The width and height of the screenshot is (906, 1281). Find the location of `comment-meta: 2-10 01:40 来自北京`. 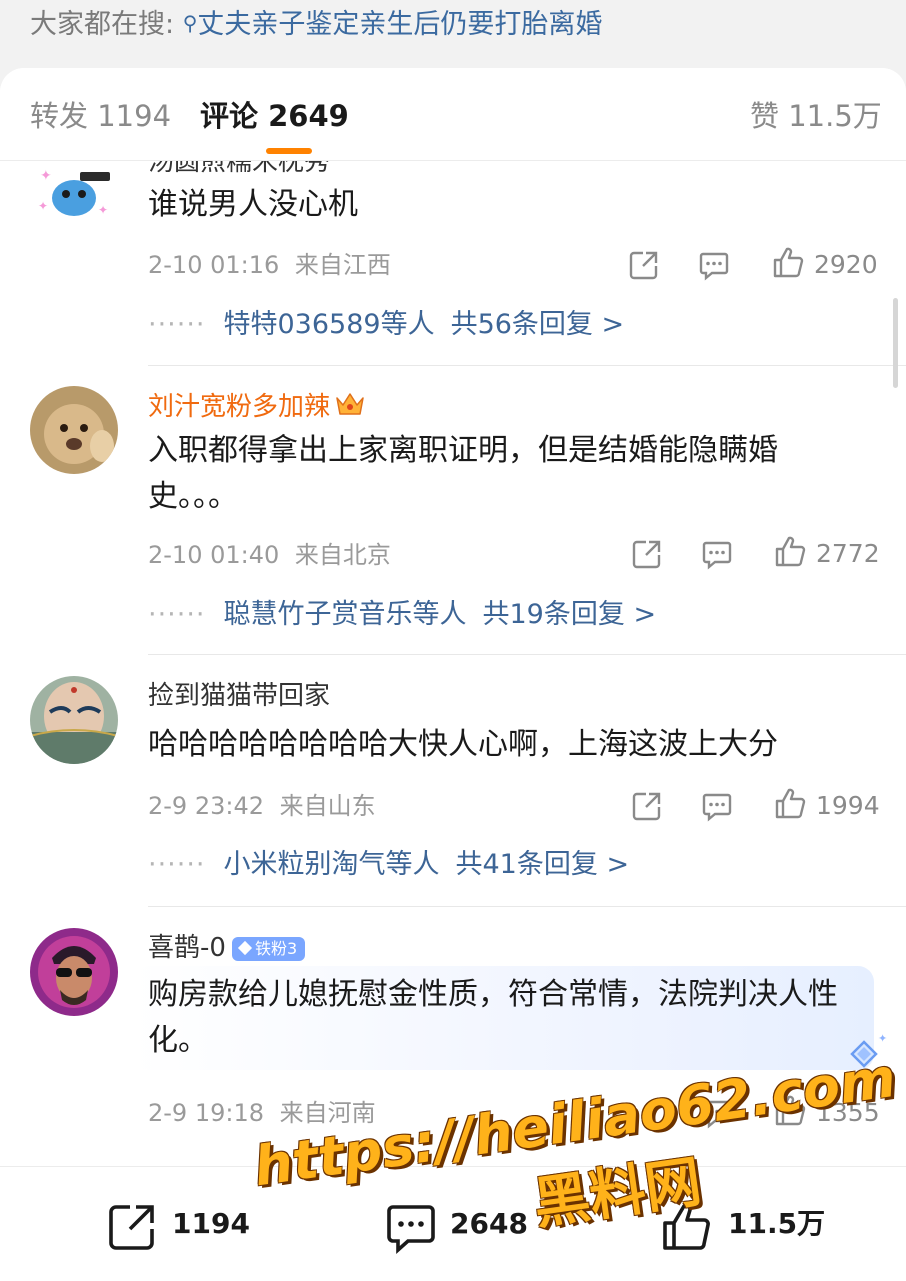

comment-meta: 2-10 01:40 来自北京 is located at coordinates (269, 555).